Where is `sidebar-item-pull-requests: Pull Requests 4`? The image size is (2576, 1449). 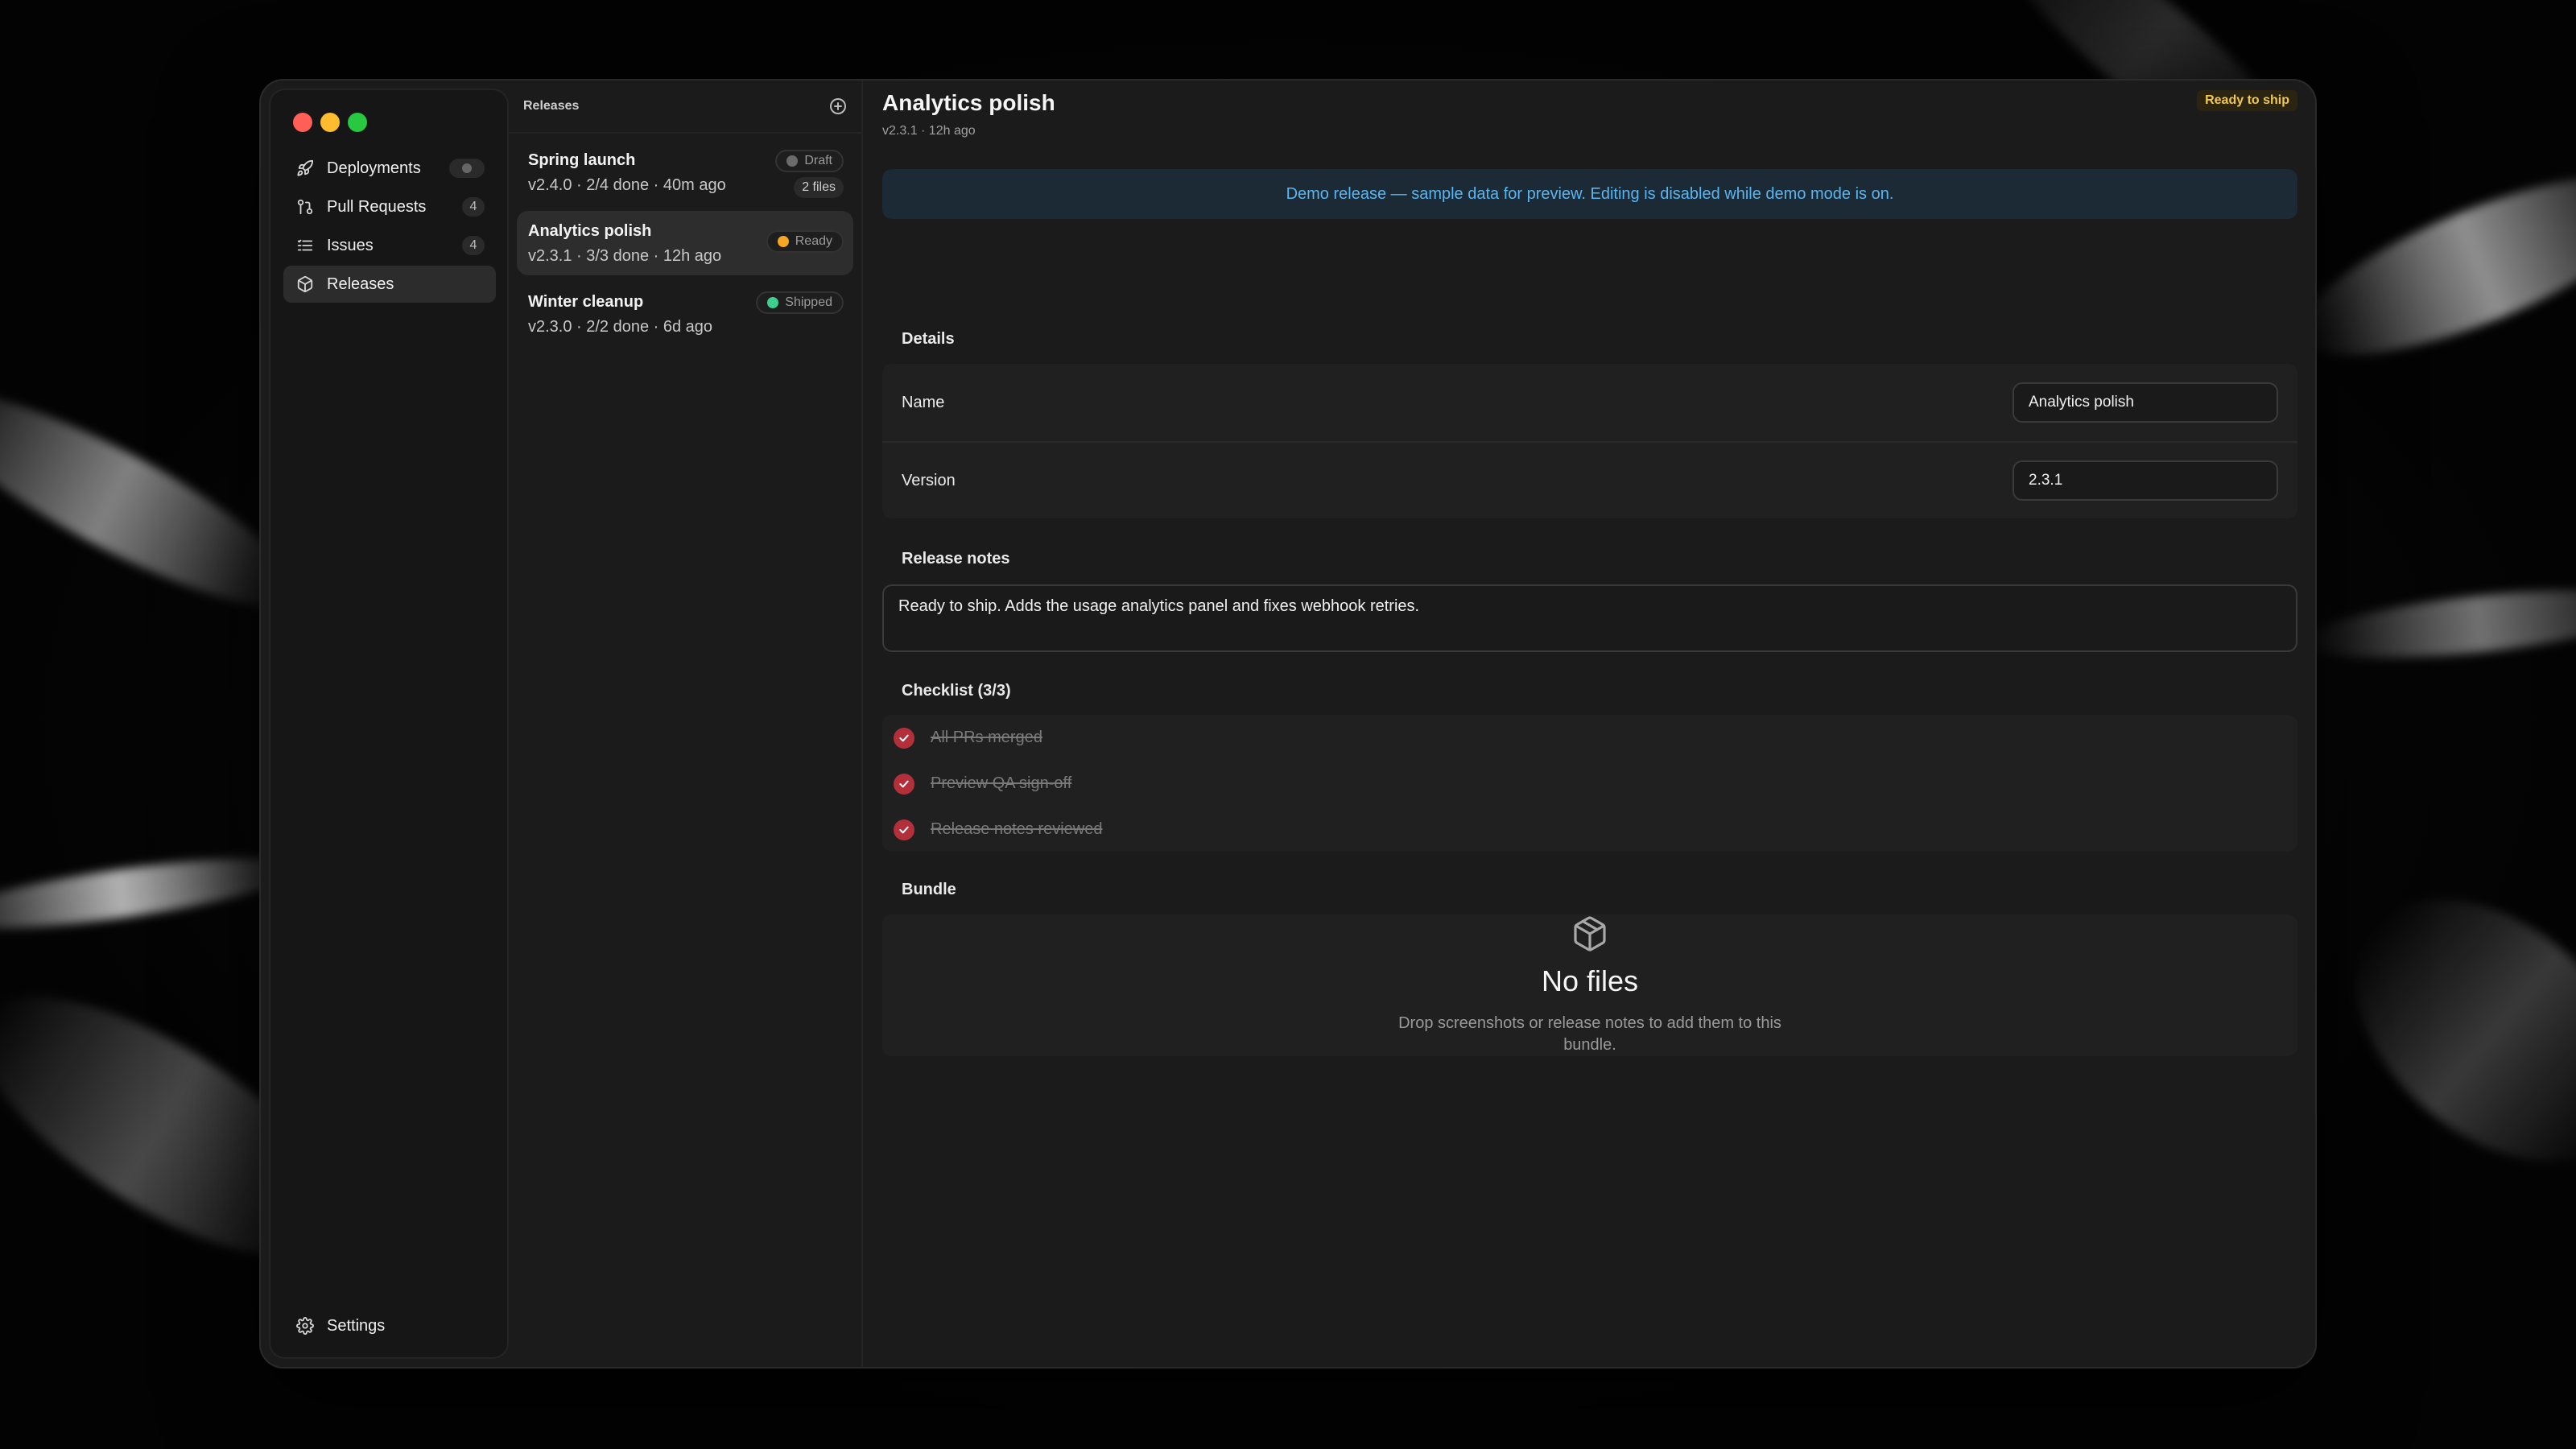
sidebar-item-pull-requests: Pull Requests 4 is located at coordinates (389, 206).